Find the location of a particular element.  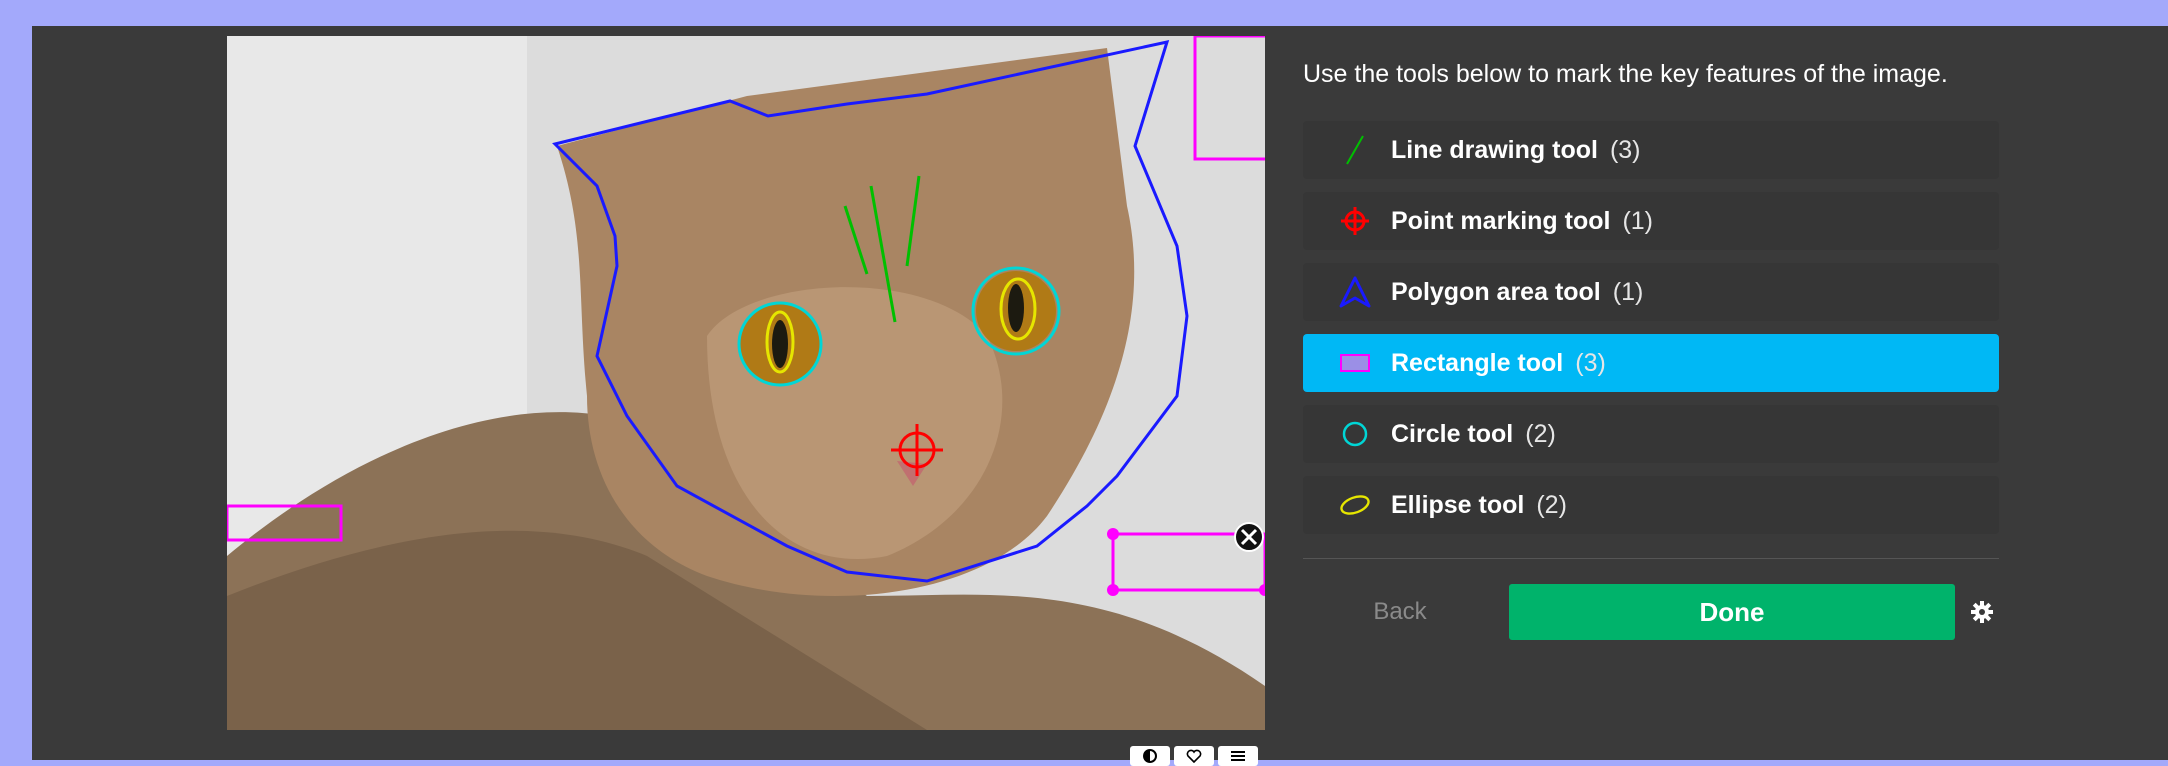

contrast-icon is located at coordinates (1150, 756).